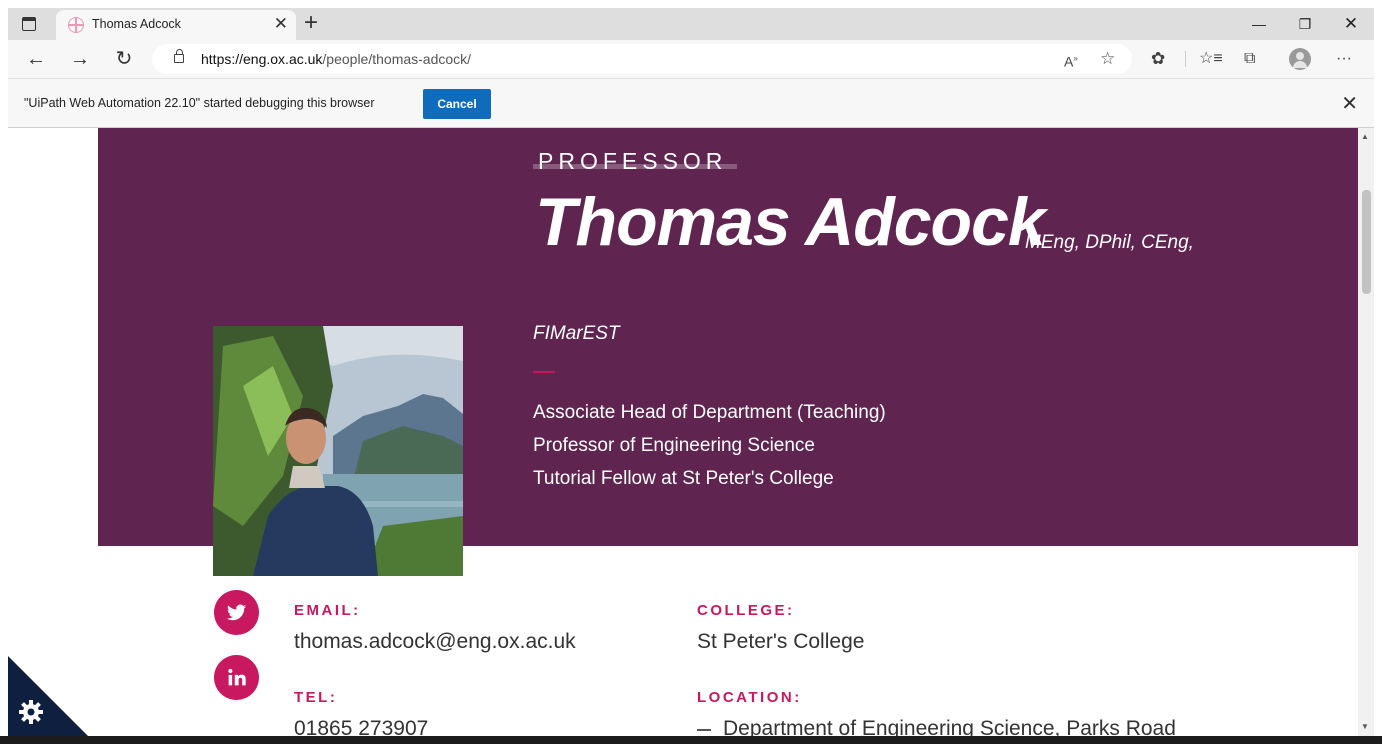 This screenshot has height=744, width=1382. Describe the element at coordinates (311, 23) in the screenshot. I see `new-tab-icon: +` at that location.